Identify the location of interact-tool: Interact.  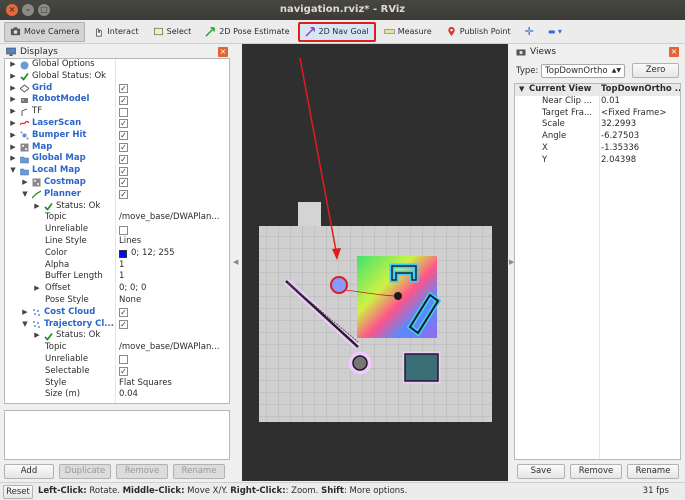
(115, 32).